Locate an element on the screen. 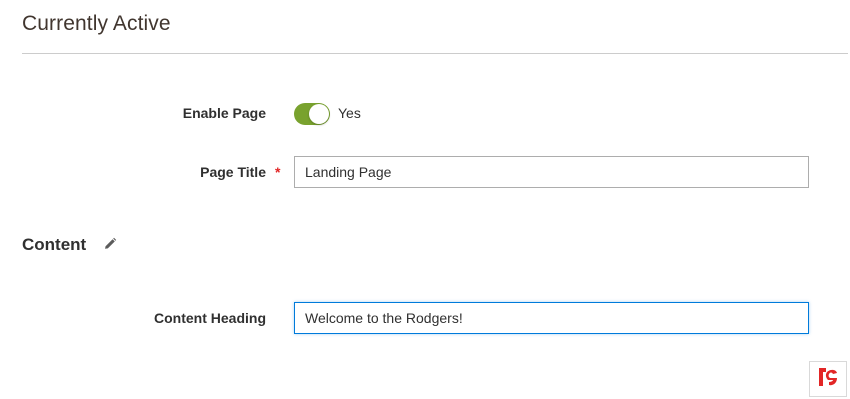 The height and width of the screenshot is (399, 850). required-marker: * is located at coordinates (278, 172).